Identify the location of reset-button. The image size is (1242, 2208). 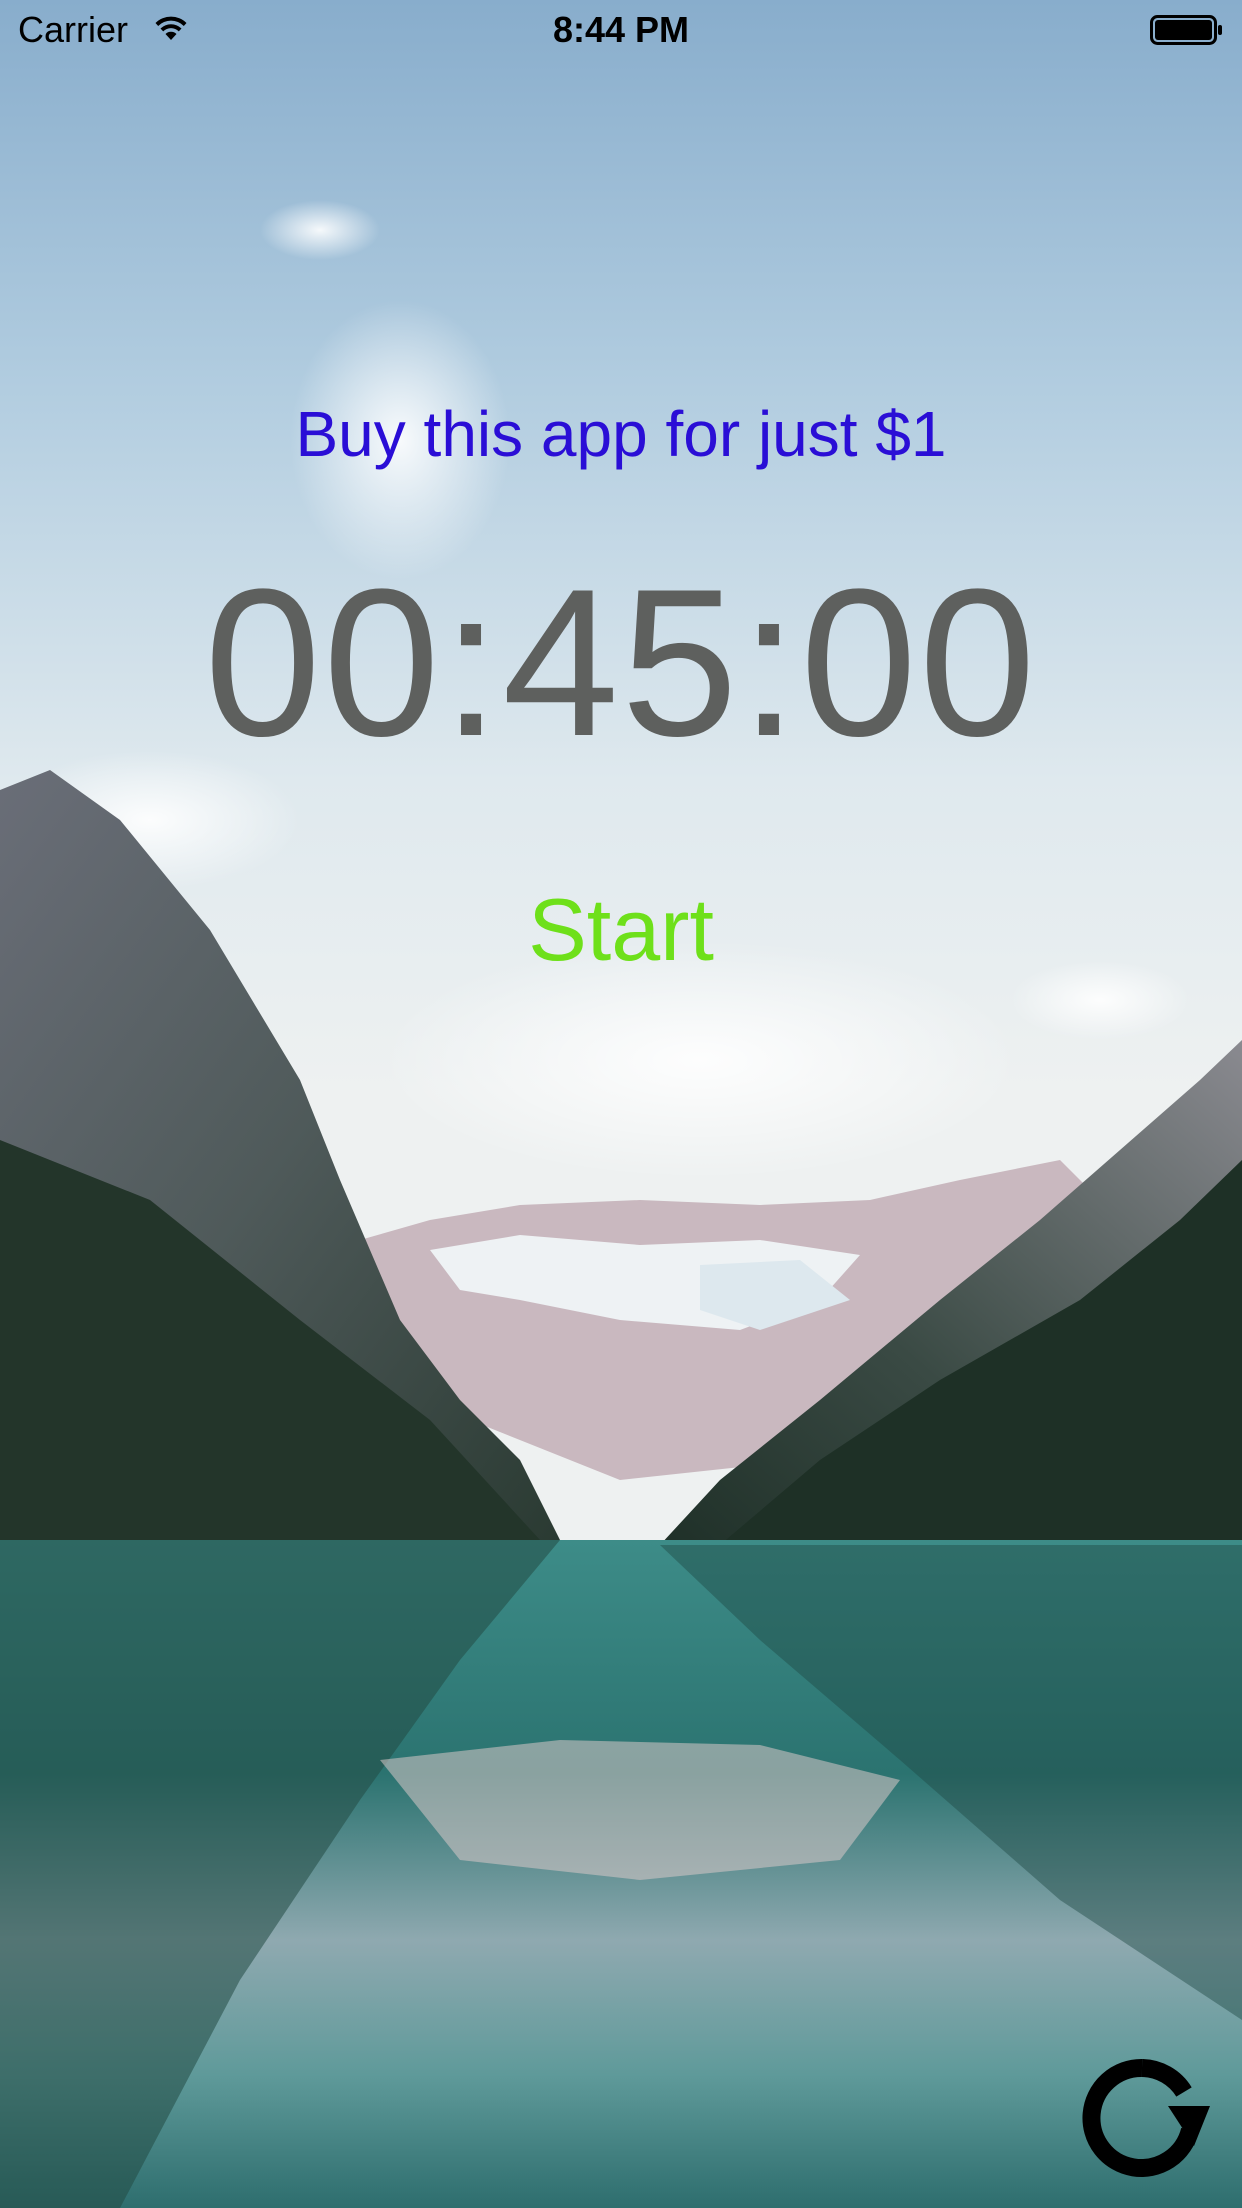
(1142, 2118).